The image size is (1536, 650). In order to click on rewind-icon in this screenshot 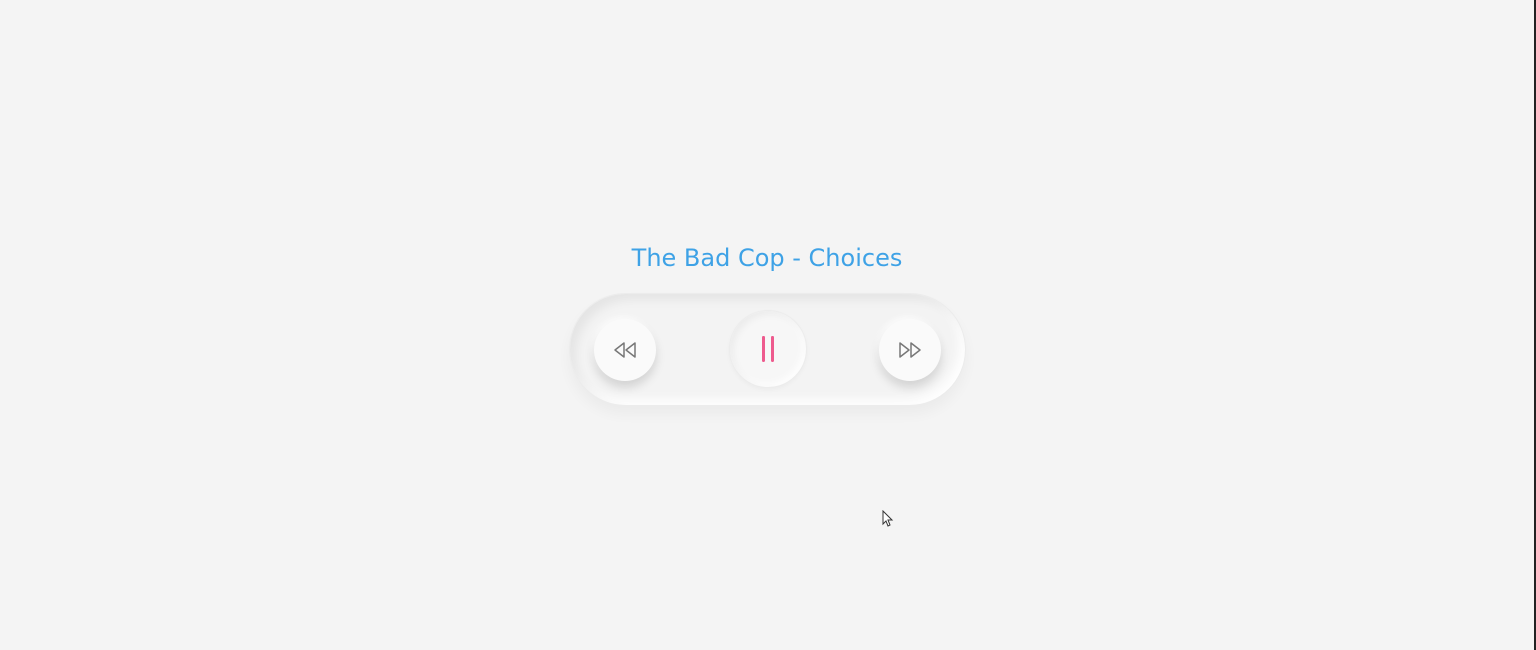, I will do `click(625, 350)`.